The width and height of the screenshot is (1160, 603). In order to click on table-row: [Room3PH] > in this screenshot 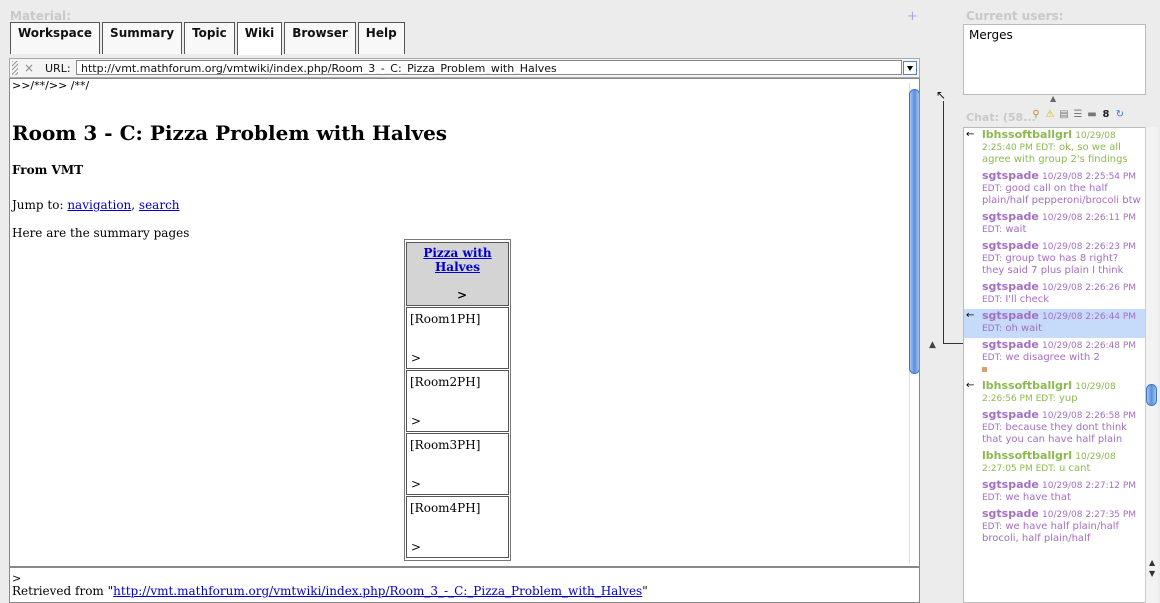, I will do `click(457, 464)`.